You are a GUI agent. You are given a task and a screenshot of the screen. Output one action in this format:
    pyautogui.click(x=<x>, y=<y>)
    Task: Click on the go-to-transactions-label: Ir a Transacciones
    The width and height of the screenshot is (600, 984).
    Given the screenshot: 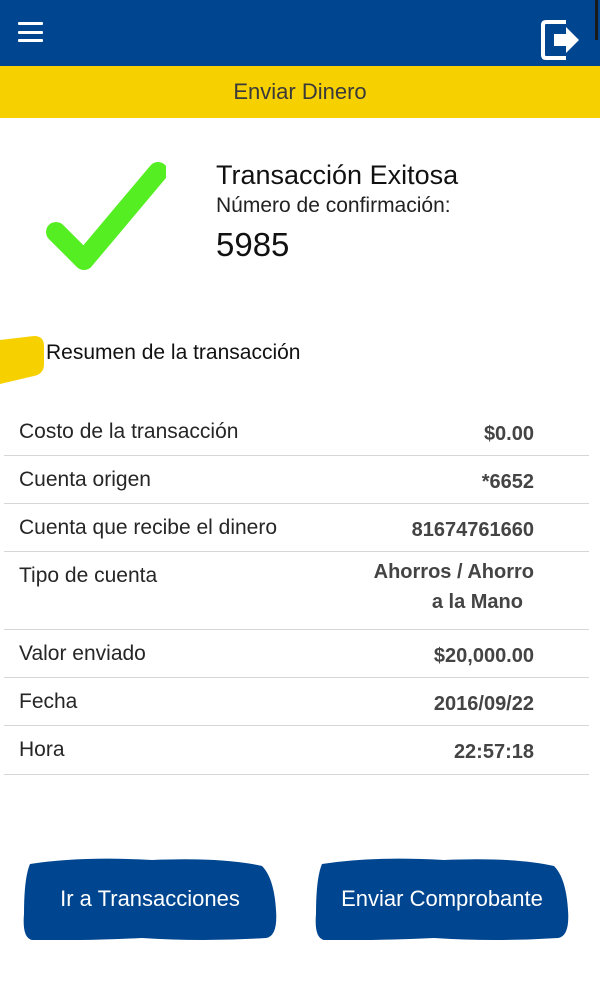 What is the action you would take?
    pyautogui.click(x=150, y=898)
    